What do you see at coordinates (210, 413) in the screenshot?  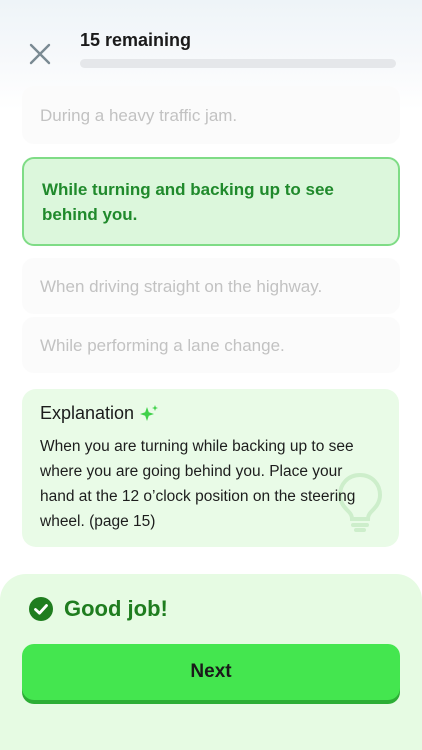 I see `explanation-heading: Explanation` at bounding box center [210, 413].